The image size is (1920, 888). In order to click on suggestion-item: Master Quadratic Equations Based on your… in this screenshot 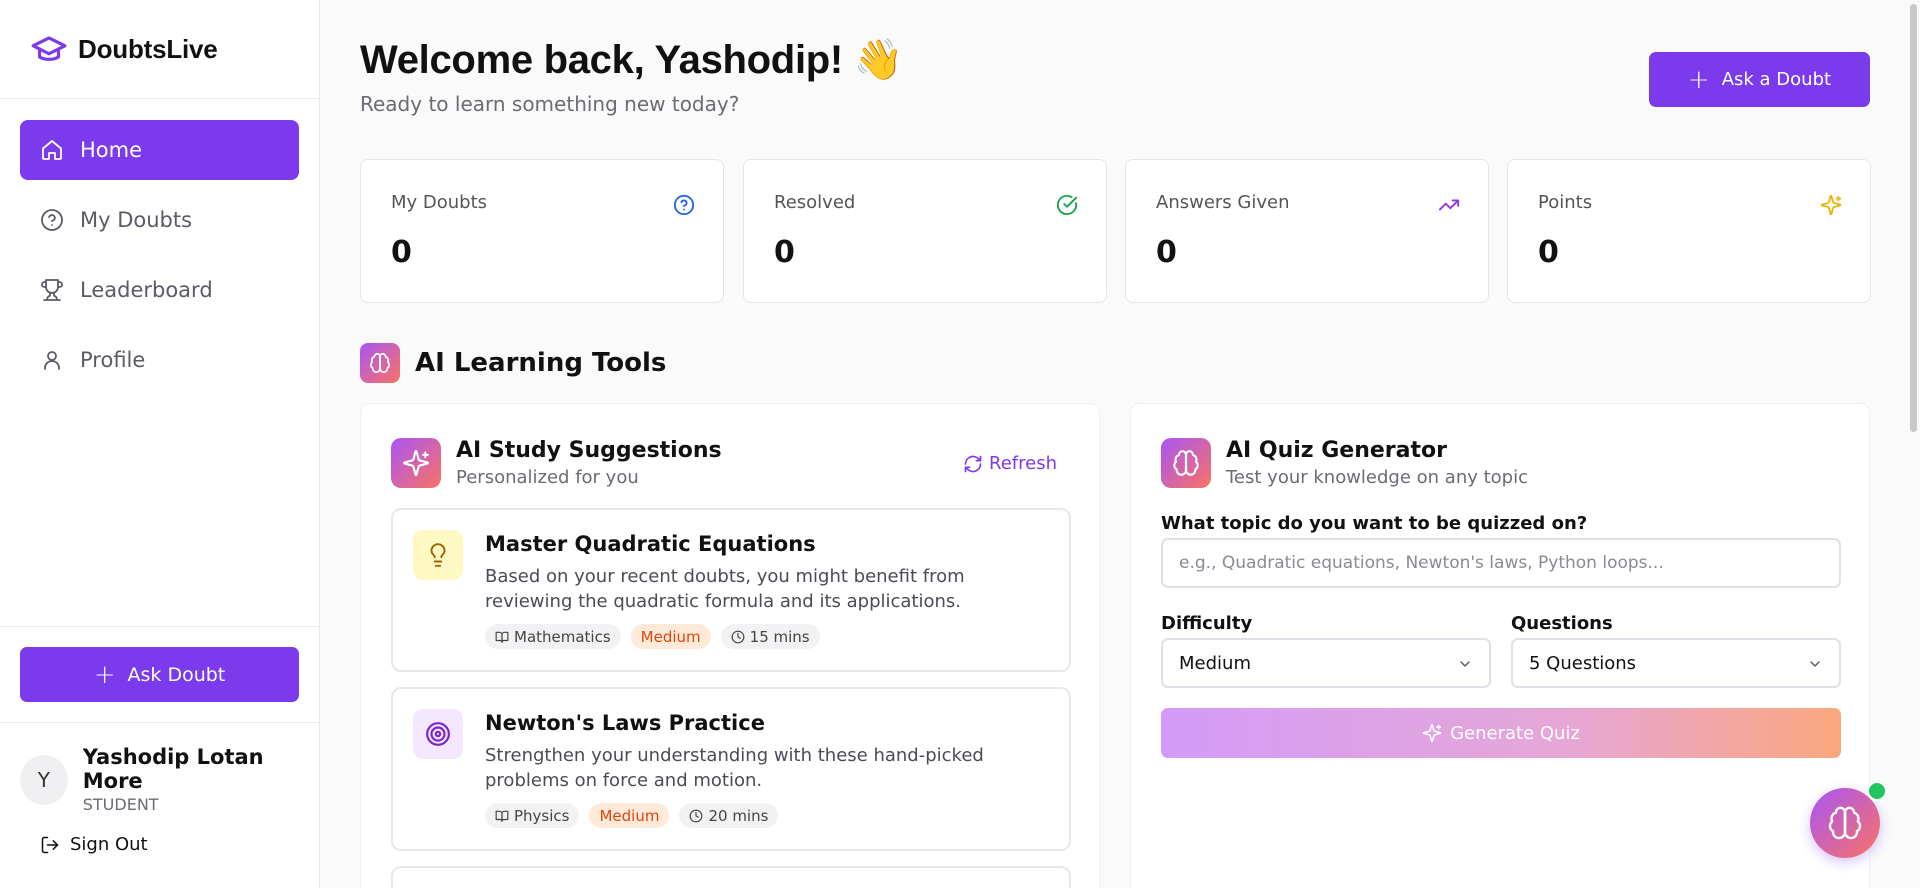, I will do `click(731, 590)`.